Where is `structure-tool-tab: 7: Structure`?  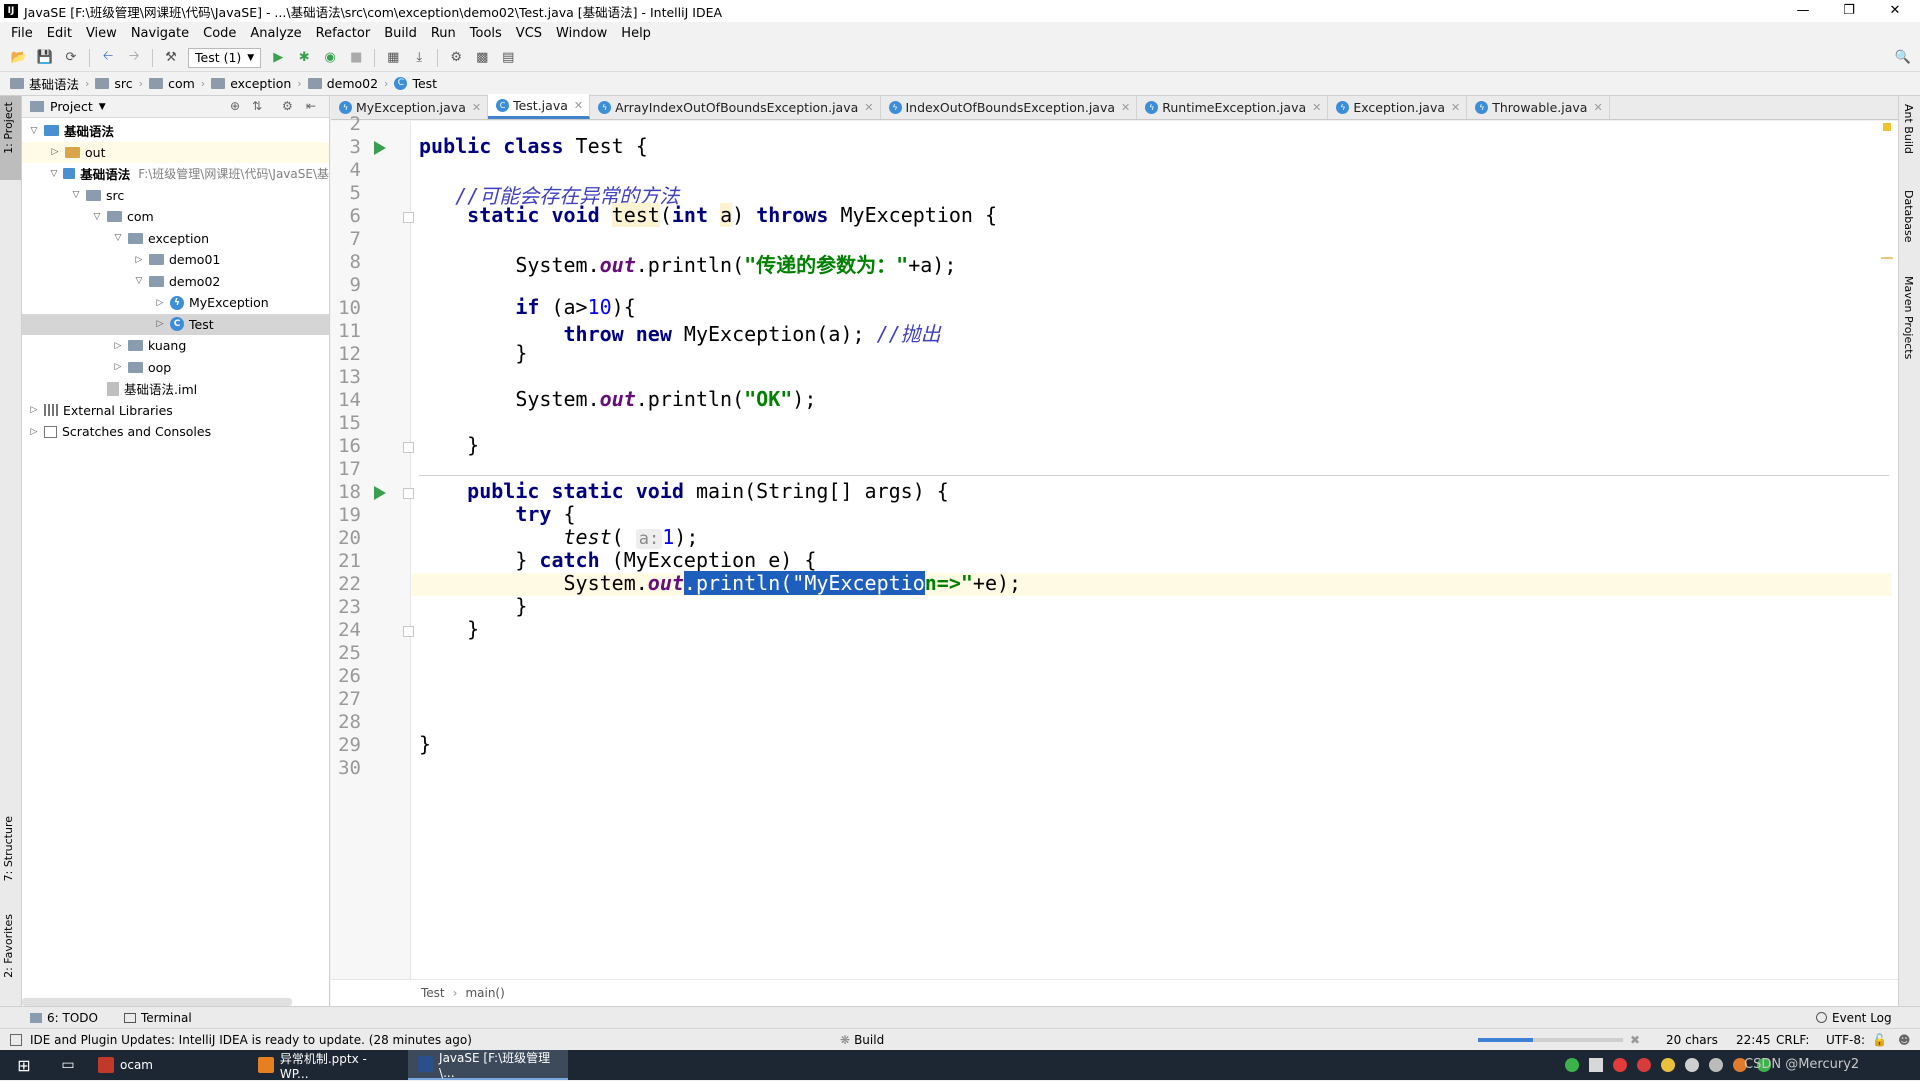 structure-tool-tab: 7: Structure is located at coordinates (8, 848).